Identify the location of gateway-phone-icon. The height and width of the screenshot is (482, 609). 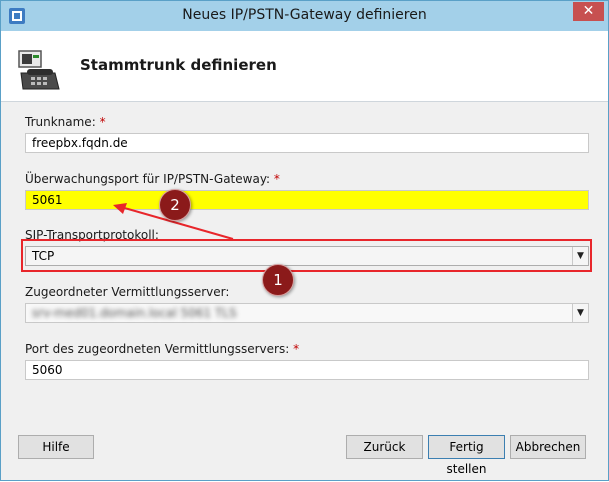
(39, 70).